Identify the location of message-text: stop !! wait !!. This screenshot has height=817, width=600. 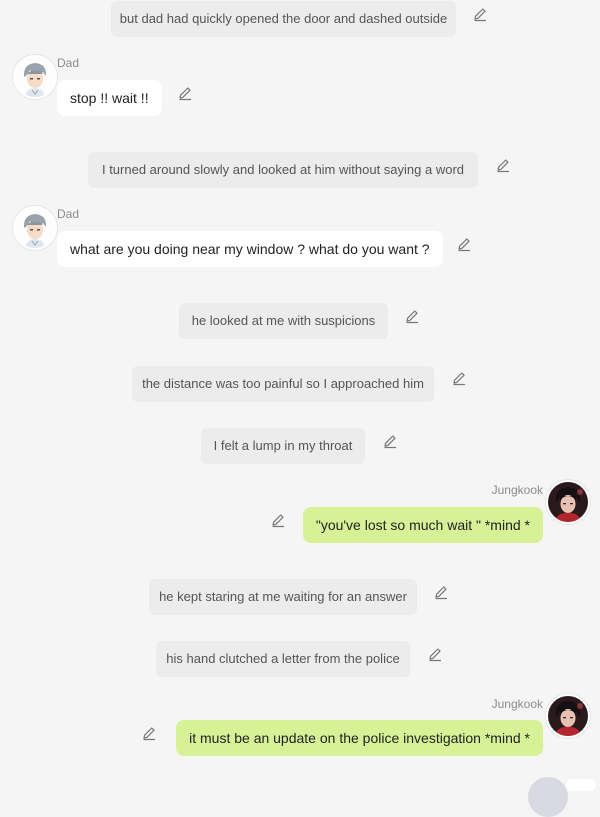
(109, 98).